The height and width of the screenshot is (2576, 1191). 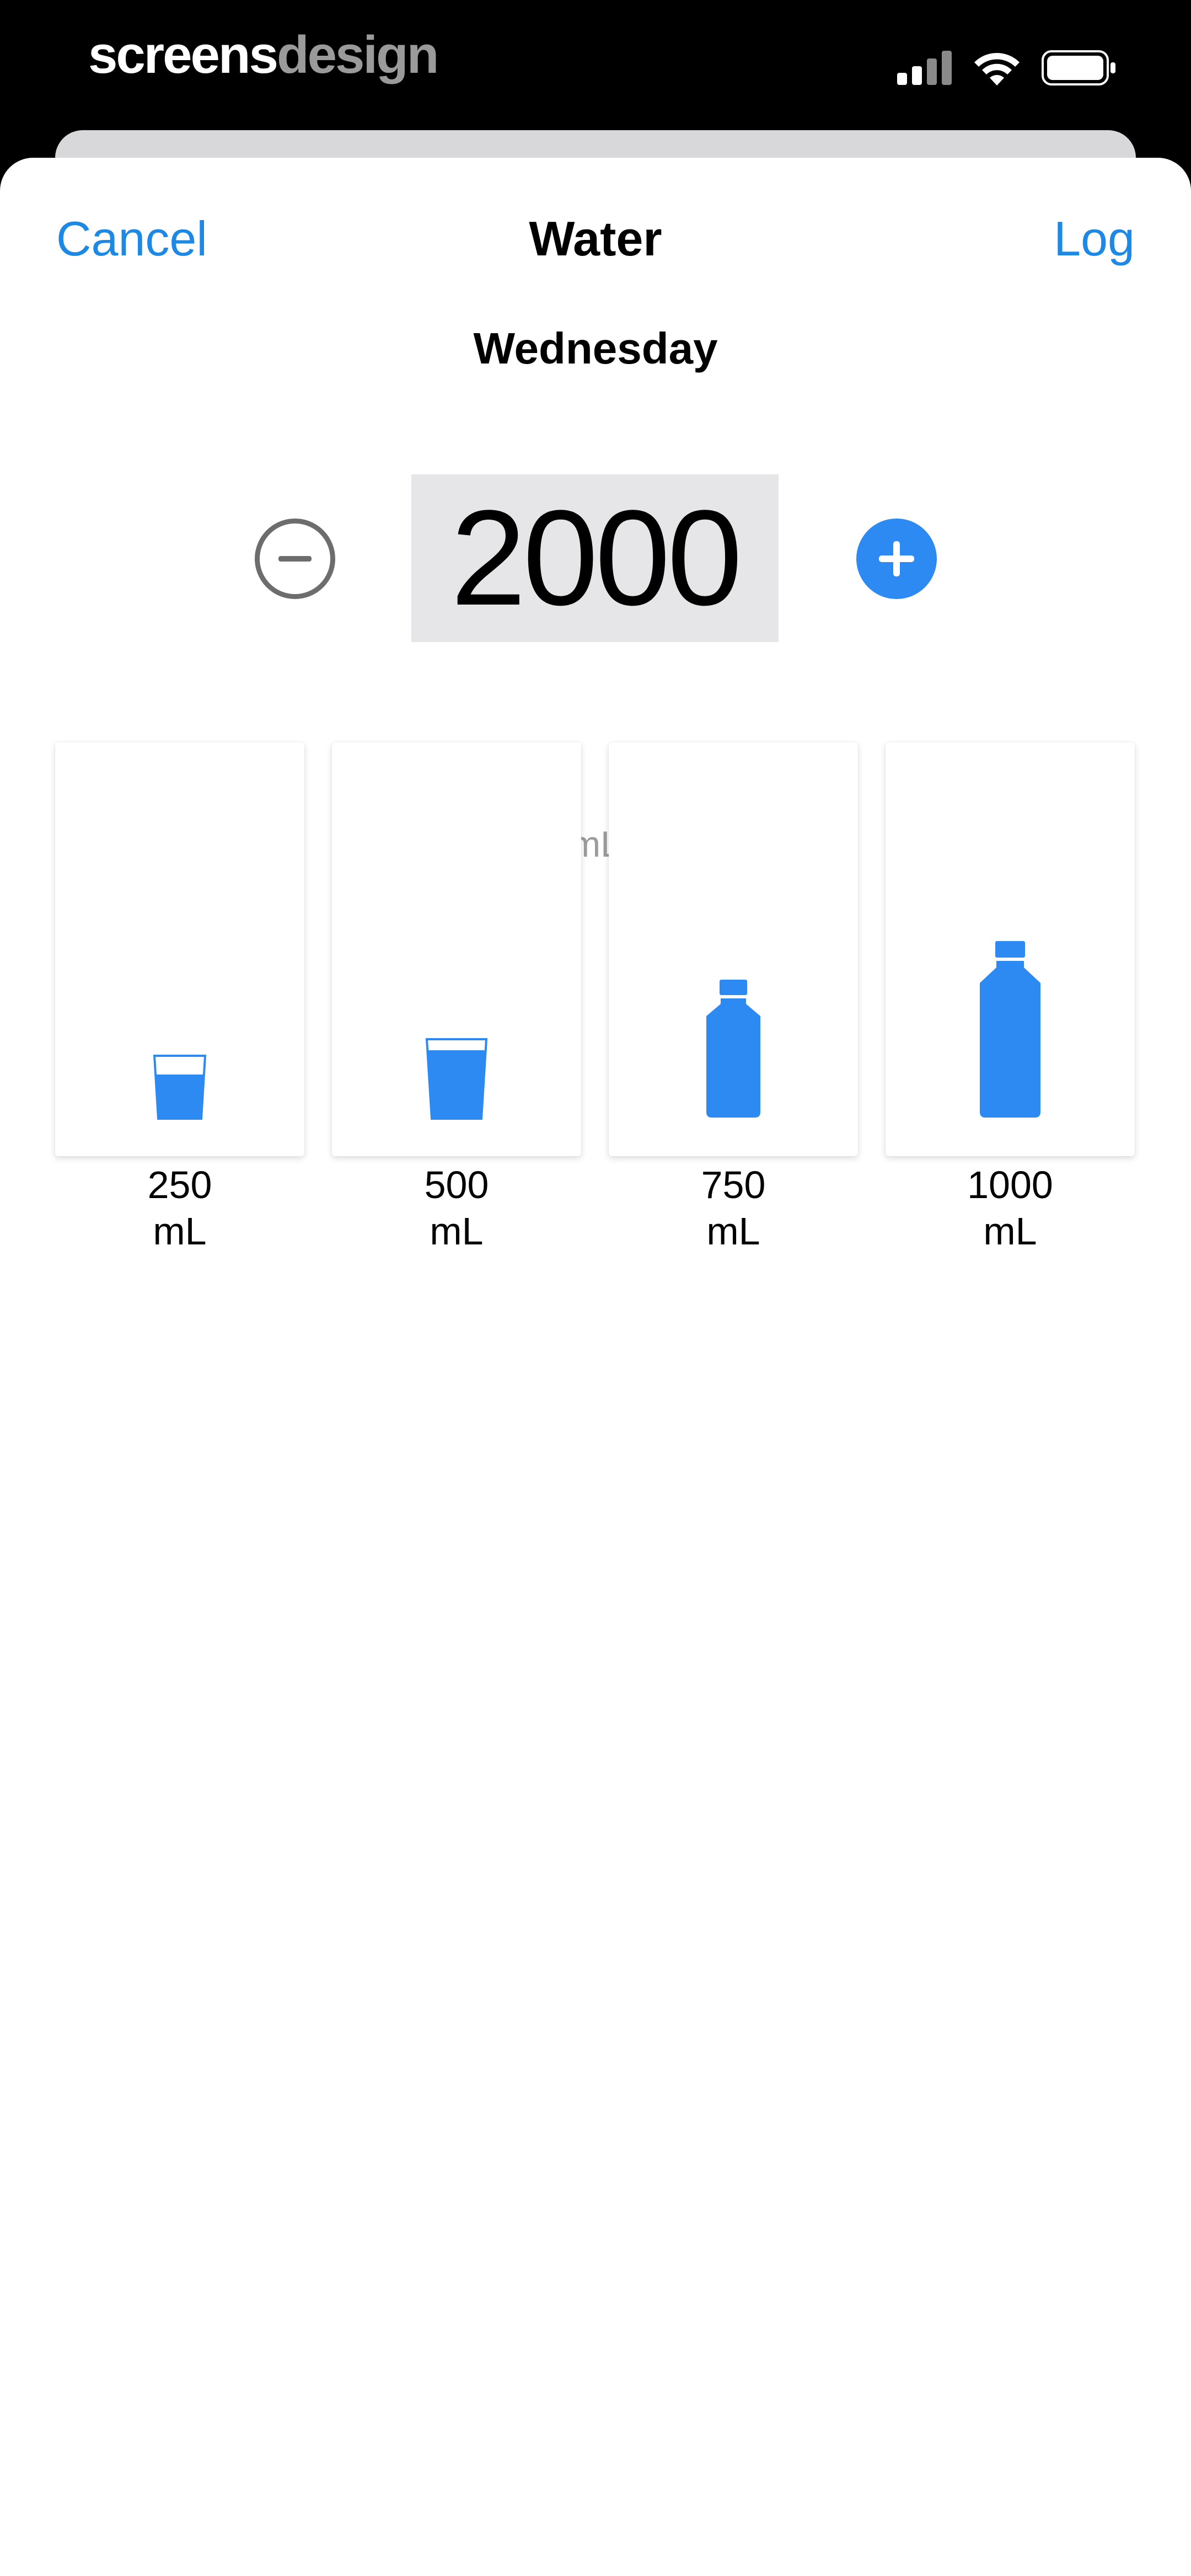 I want to click on minus-icon, so click(x=295, y=559).